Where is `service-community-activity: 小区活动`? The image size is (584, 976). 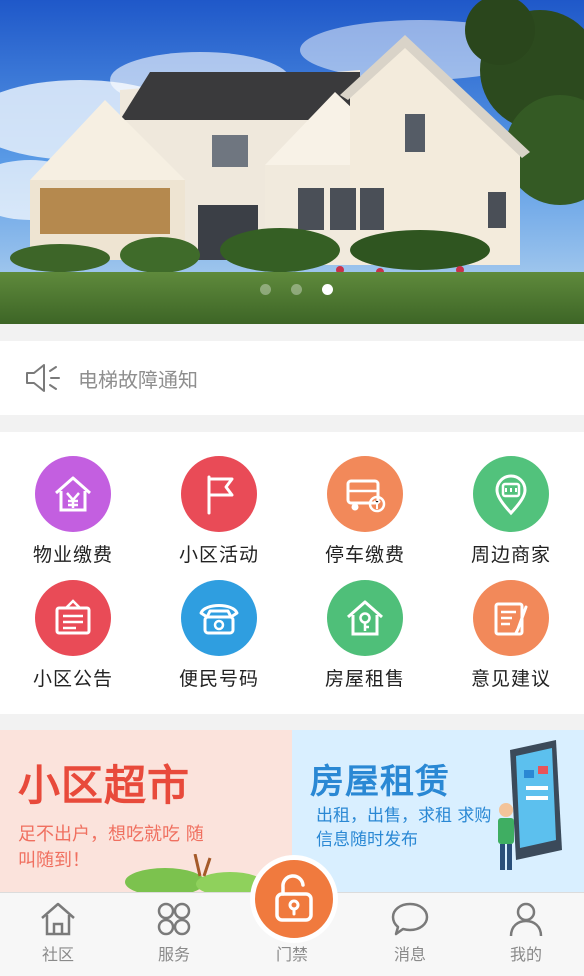
service-community-activity: 小区活动 is located at coordinates (219, 521).